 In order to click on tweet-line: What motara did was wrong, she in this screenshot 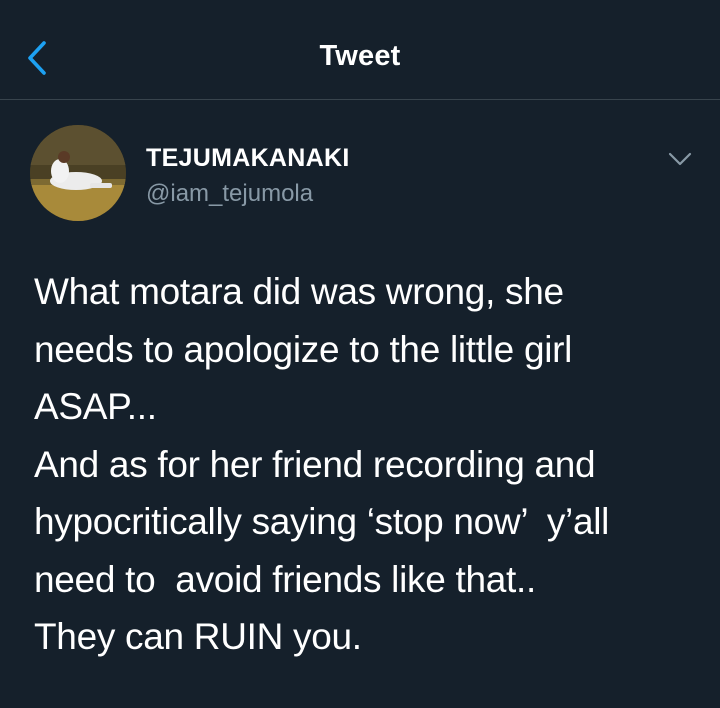, I will do `click(299, 291)`.